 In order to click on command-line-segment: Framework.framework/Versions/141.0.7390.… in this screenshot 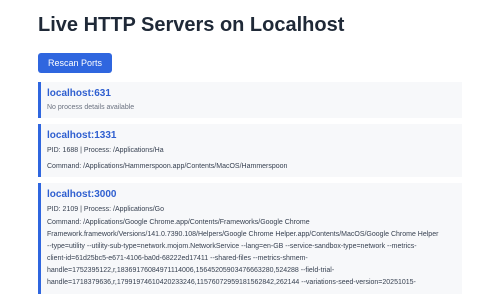, I will do `click(243, 234)`.